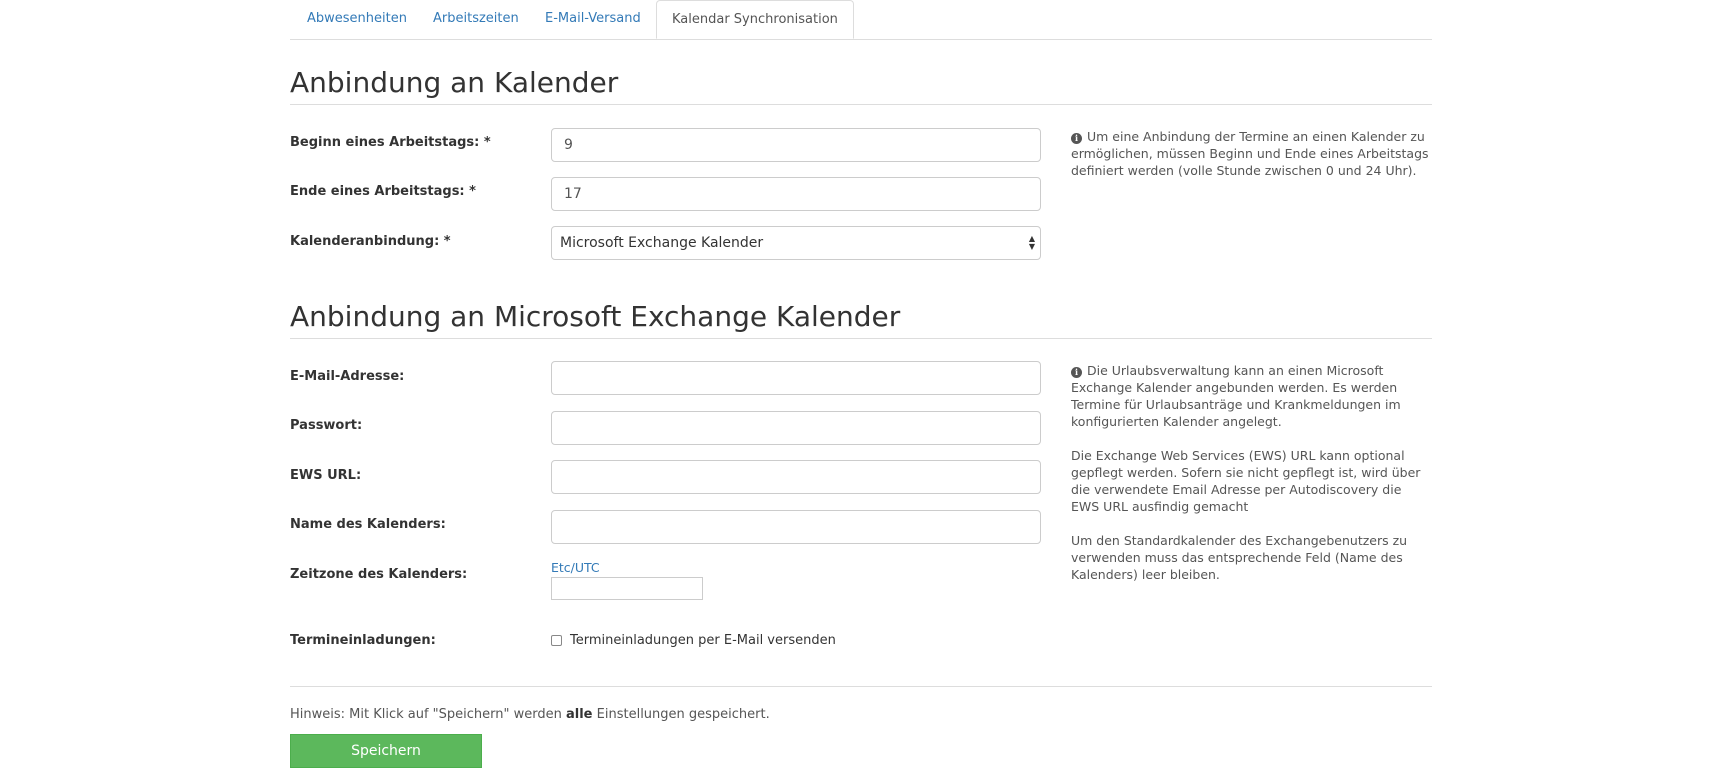  Describe the element at coordinates (681, 714) in the screenshot. I see `save-hint-suffix: Einstellungen gespeichert.` at that location.